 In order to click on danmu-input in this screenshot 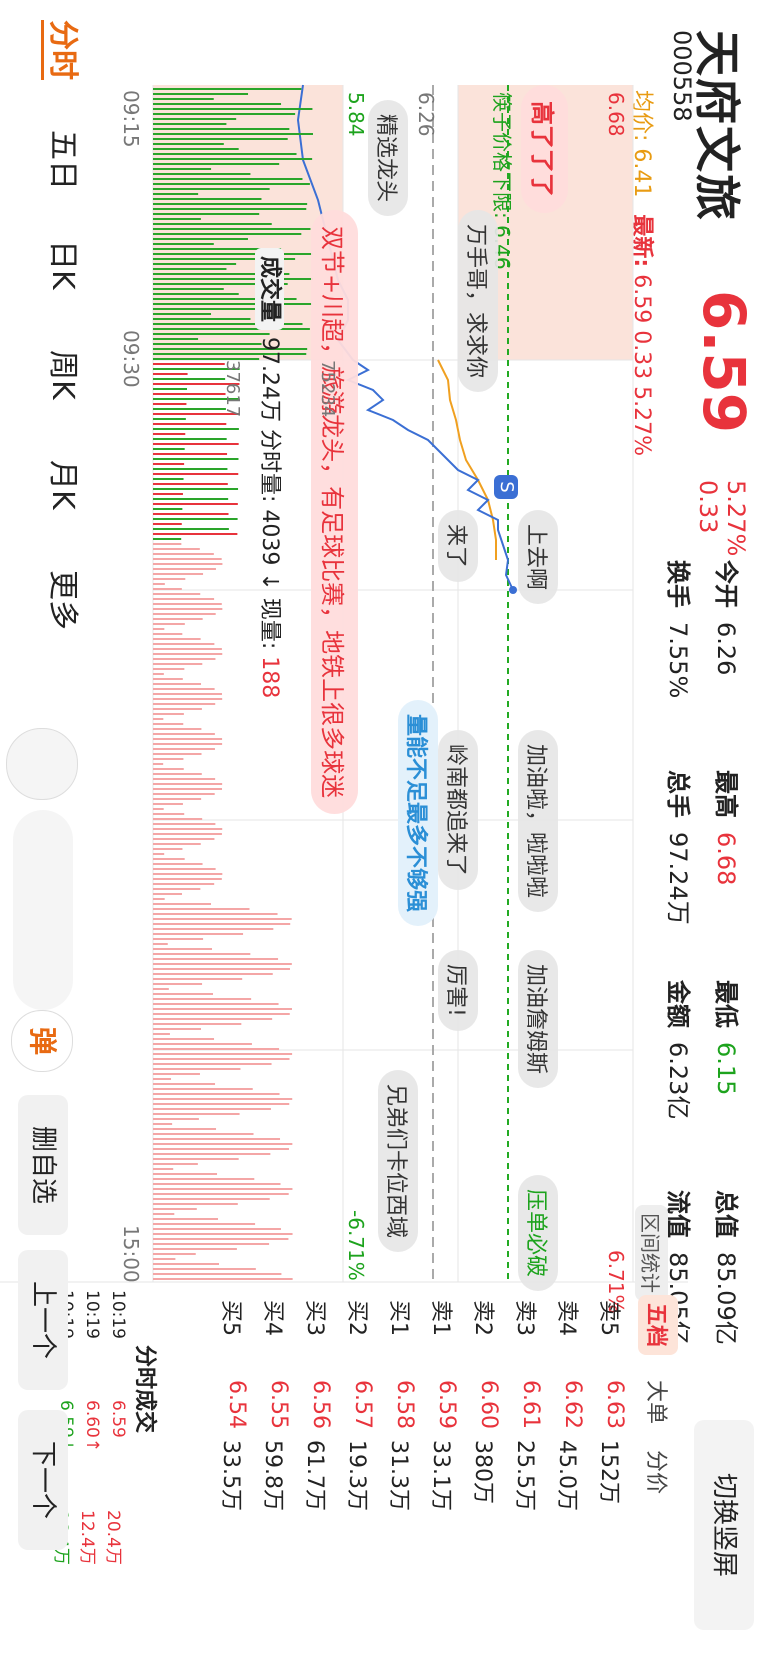, I will do `click(43, 910)`.